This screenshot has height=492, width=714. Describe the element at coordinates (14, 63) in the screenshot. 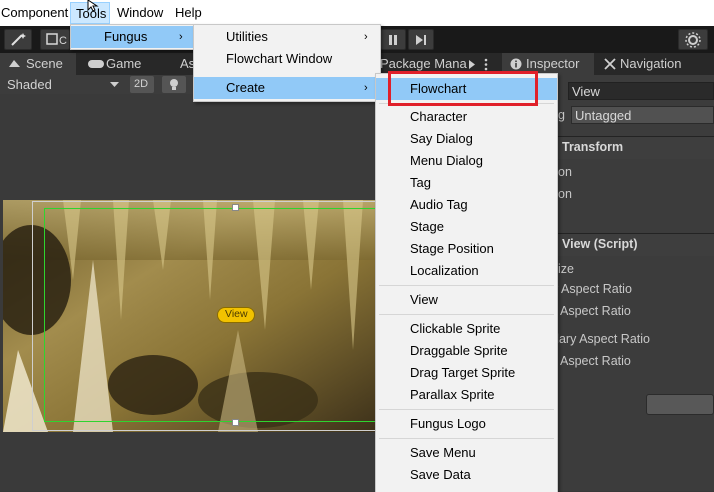

I see `scene-icon` at that location.